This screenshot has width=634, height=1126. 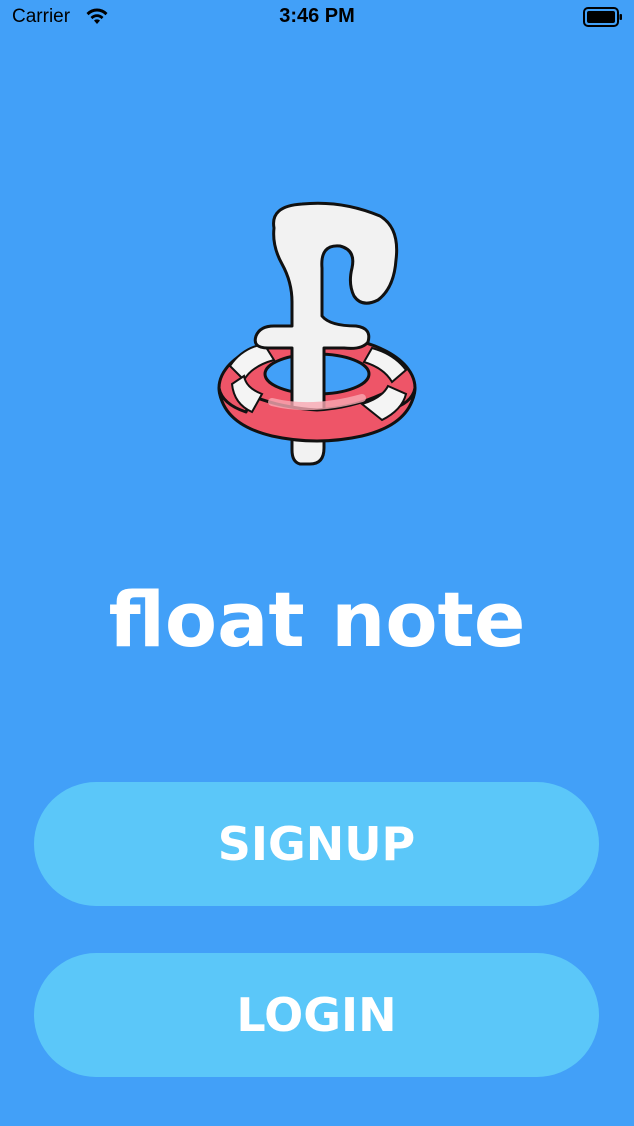 I want to click on signup-button: SIGNUP, so click(x=316, y=844).